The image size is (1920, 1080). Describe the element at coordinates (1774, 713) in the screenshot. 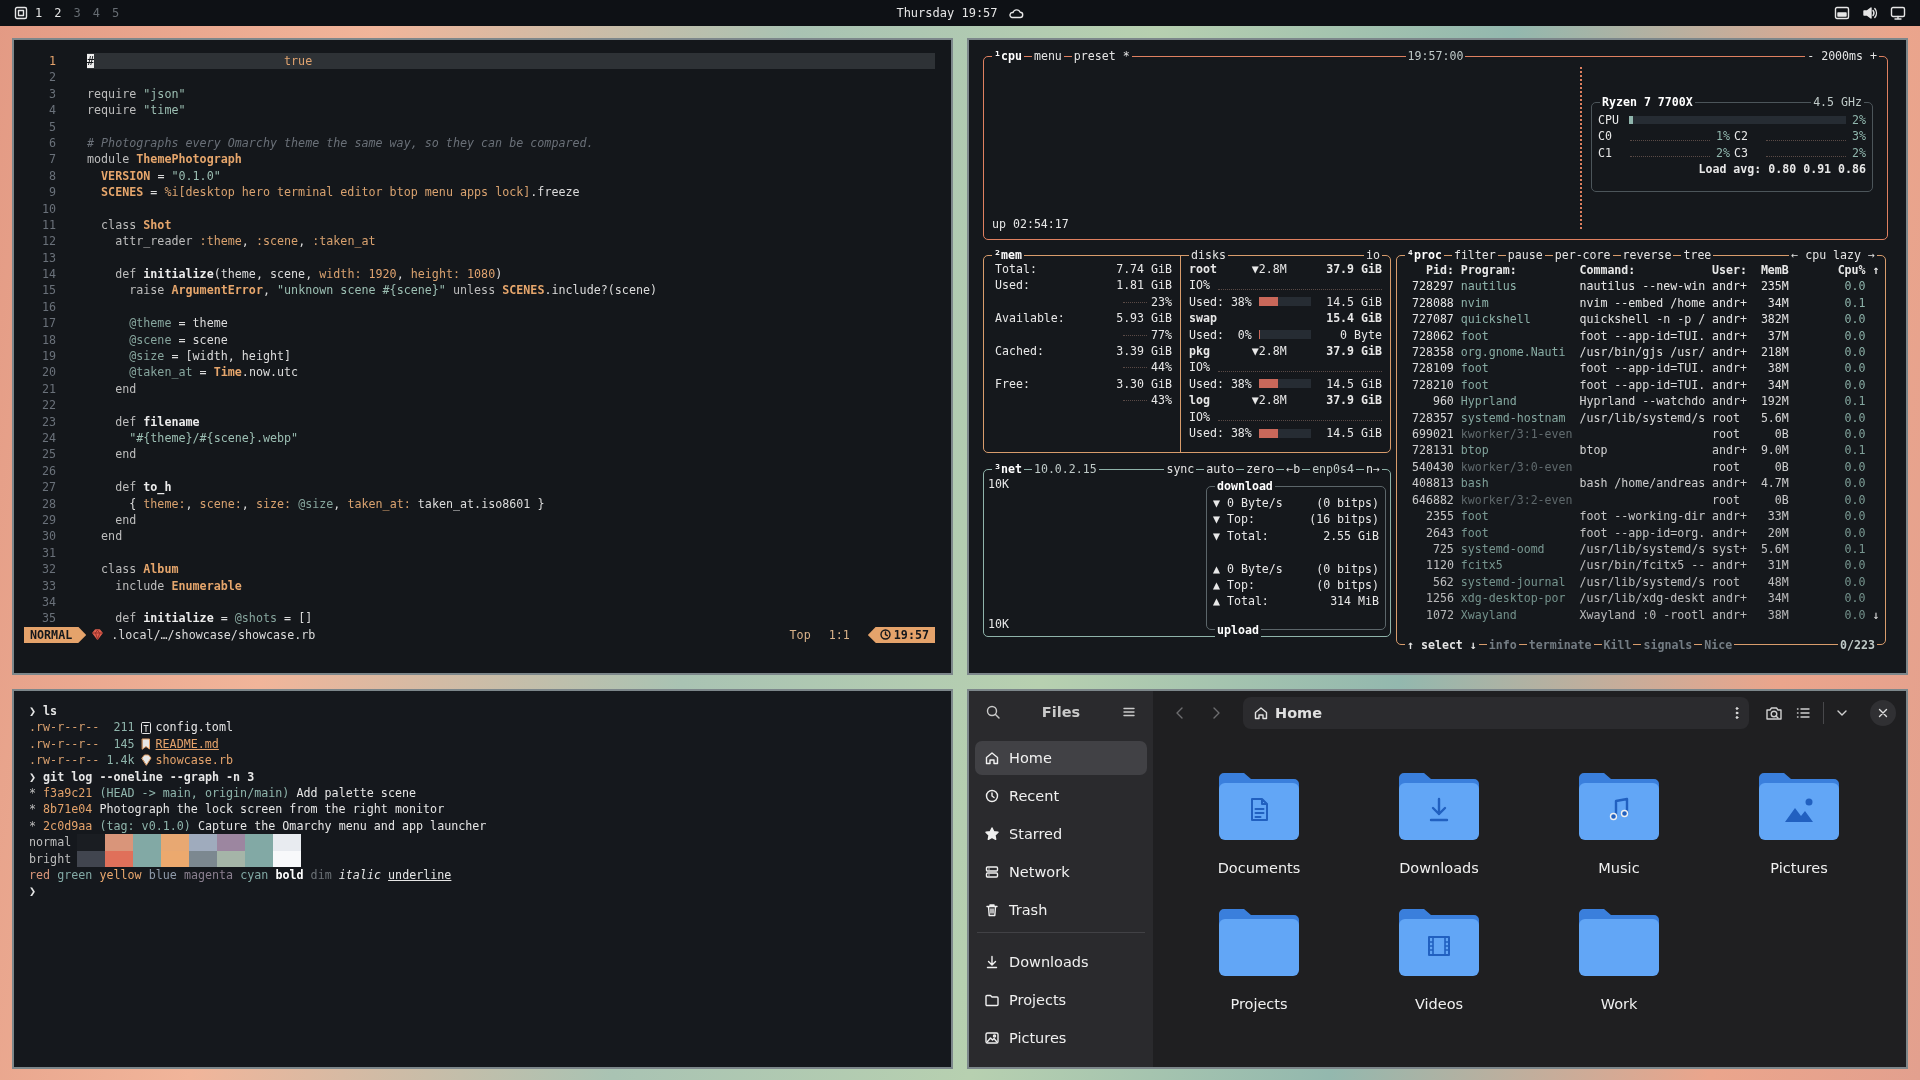

I see `camera-search-icon` at that location.